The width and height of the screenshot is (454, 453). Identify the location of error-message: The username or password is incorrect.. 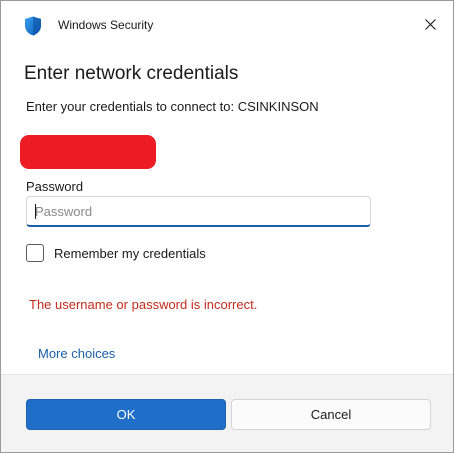
(143, 304).